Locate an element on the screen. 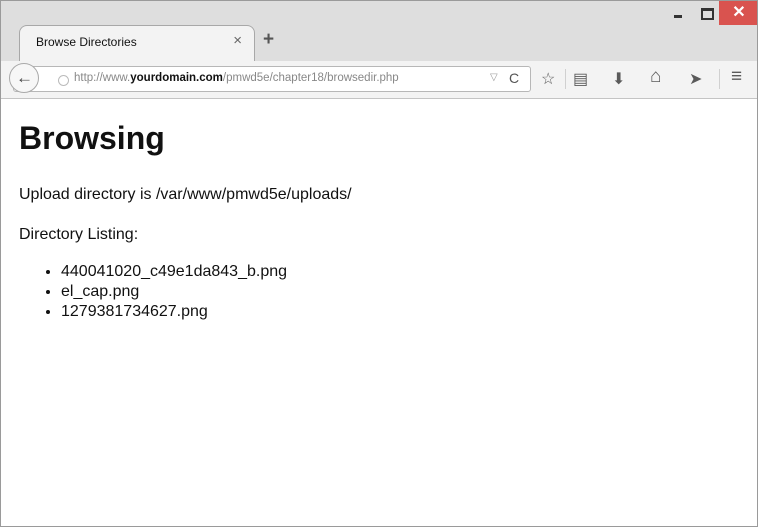 This screenshot has height=527, width=758. back-button: ← is located at coordinates (24, 78).